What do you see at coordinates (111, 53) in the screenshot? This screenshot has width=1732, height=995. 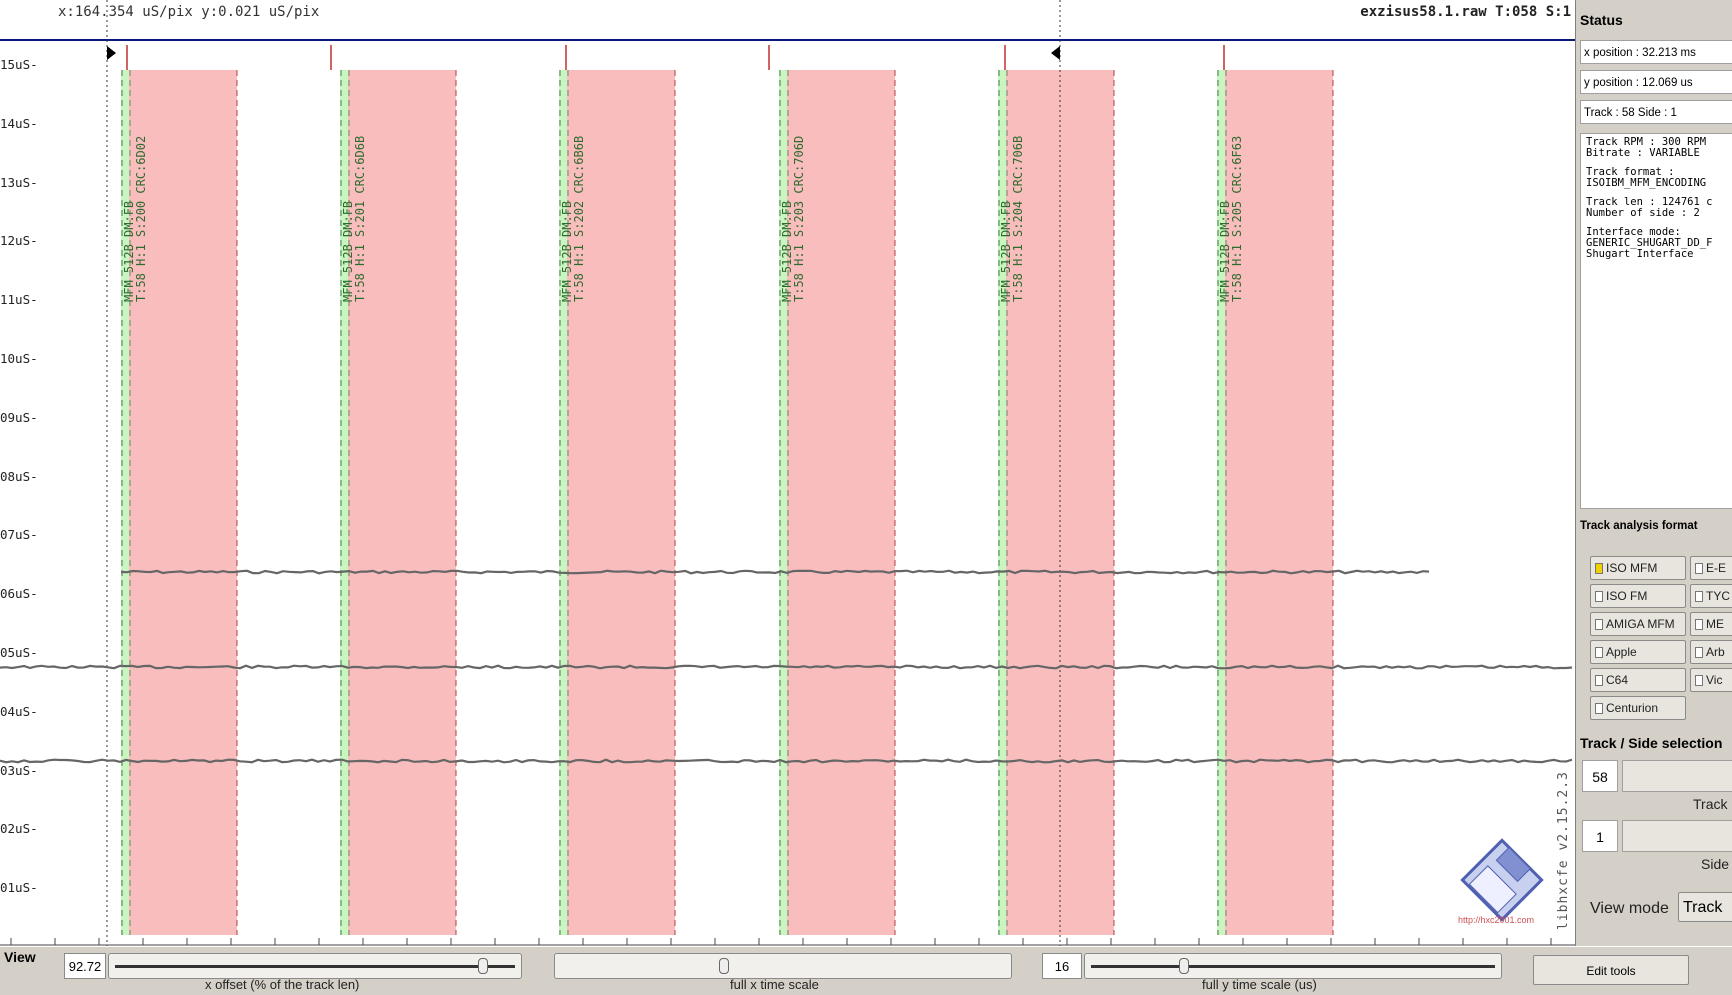 I see `left-cursor-arrow-icon` at bounding box center [111, 53].